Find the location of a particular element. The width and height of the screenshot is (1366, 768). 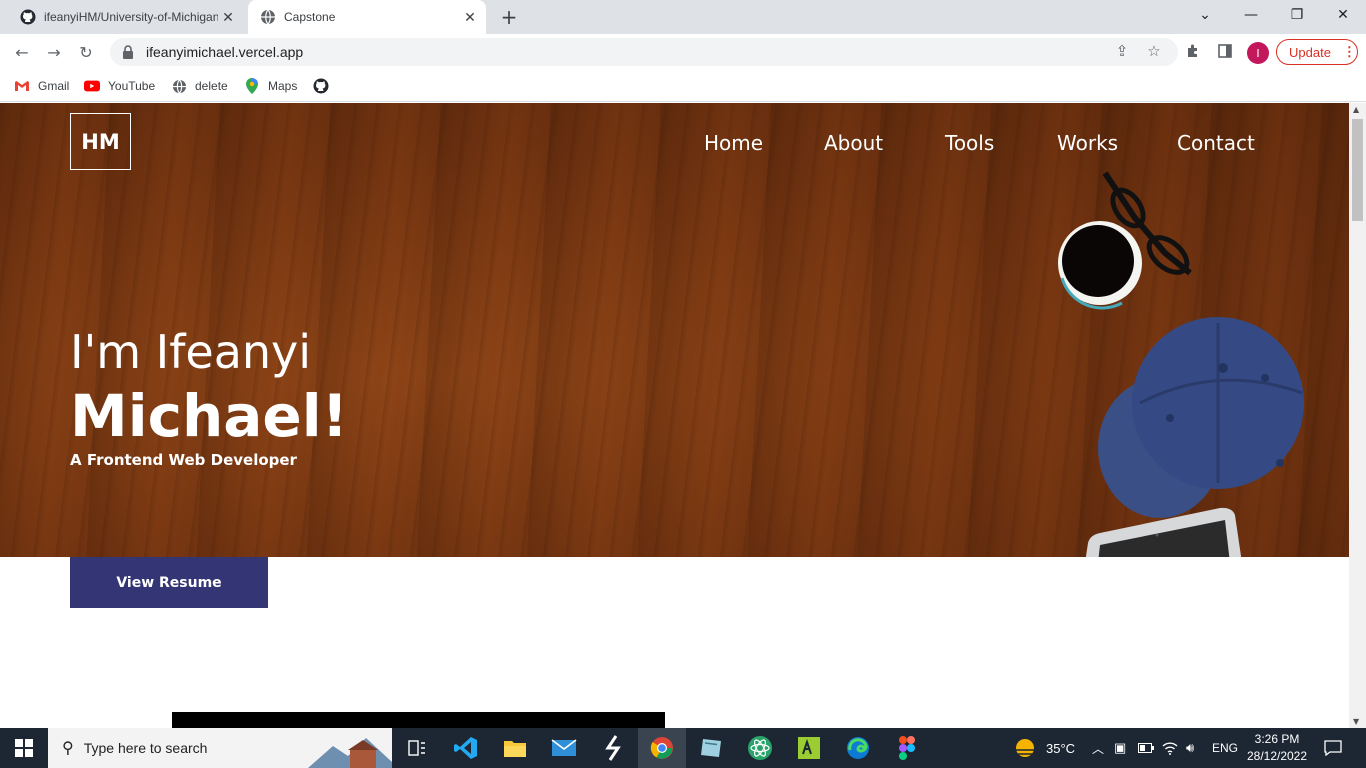

back-button: ← is located at coordinates (22, 52).